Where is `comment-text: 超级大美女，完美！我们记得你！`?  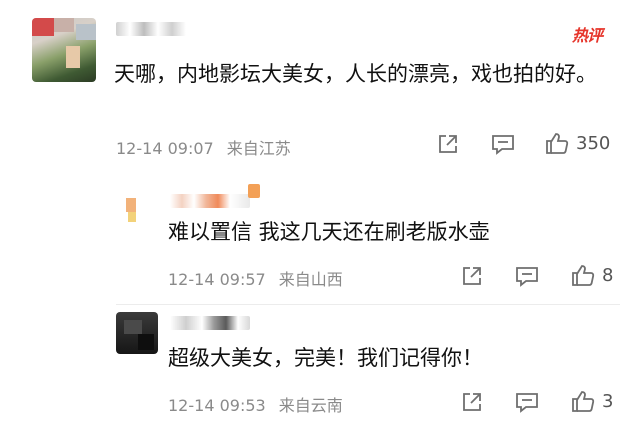 comment-text: 超级大美女，完美！我们记得你！ is located at coordinates (325, 358).